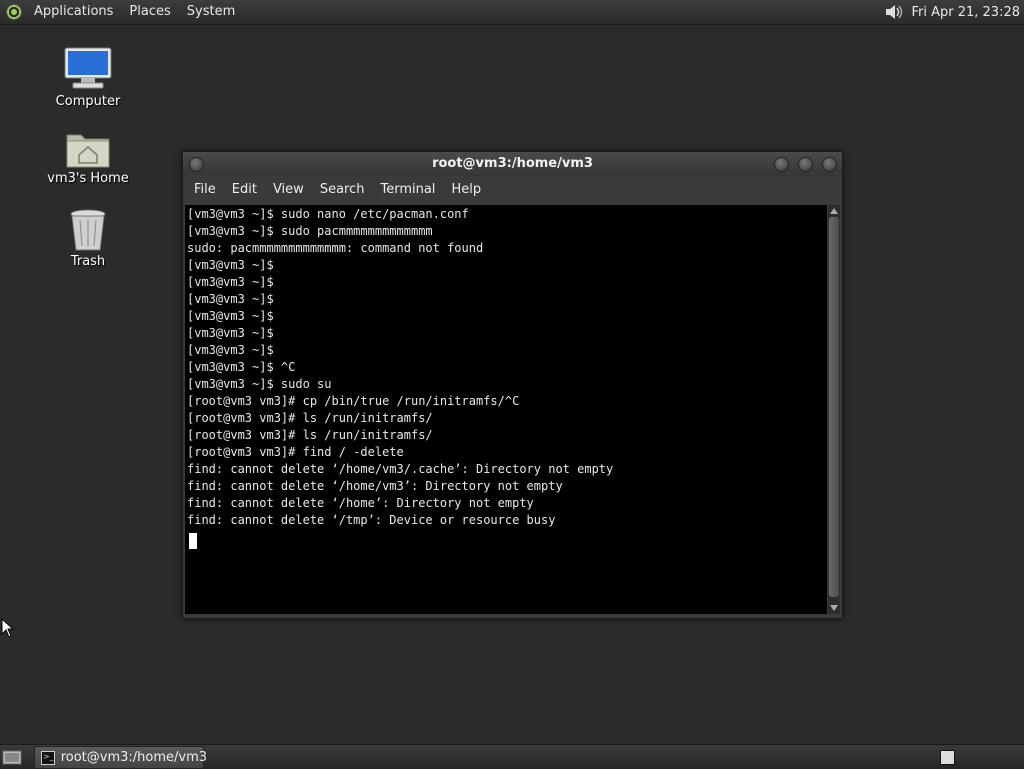 The height and width of the screenshot is (769, 1024). Describe the element at coordinates (834, 407) in the screenshot. I see `scrollbar-thumb` at that location.